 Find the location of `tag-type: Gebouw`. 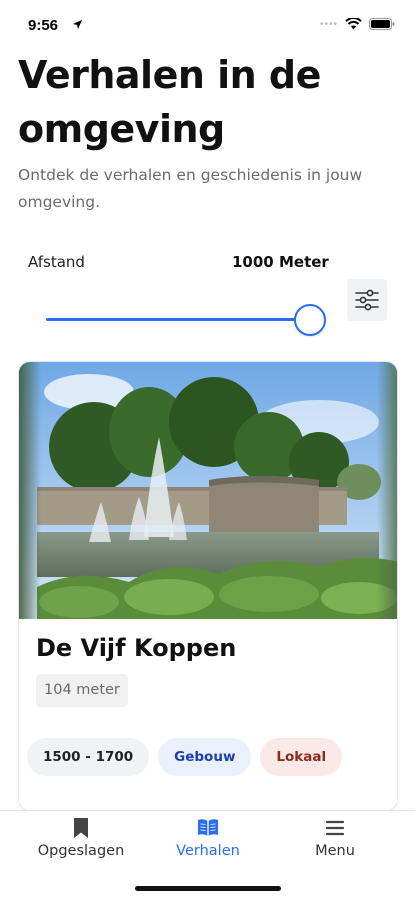

tag-type: Gebouw is located at coordinates (205, 757).